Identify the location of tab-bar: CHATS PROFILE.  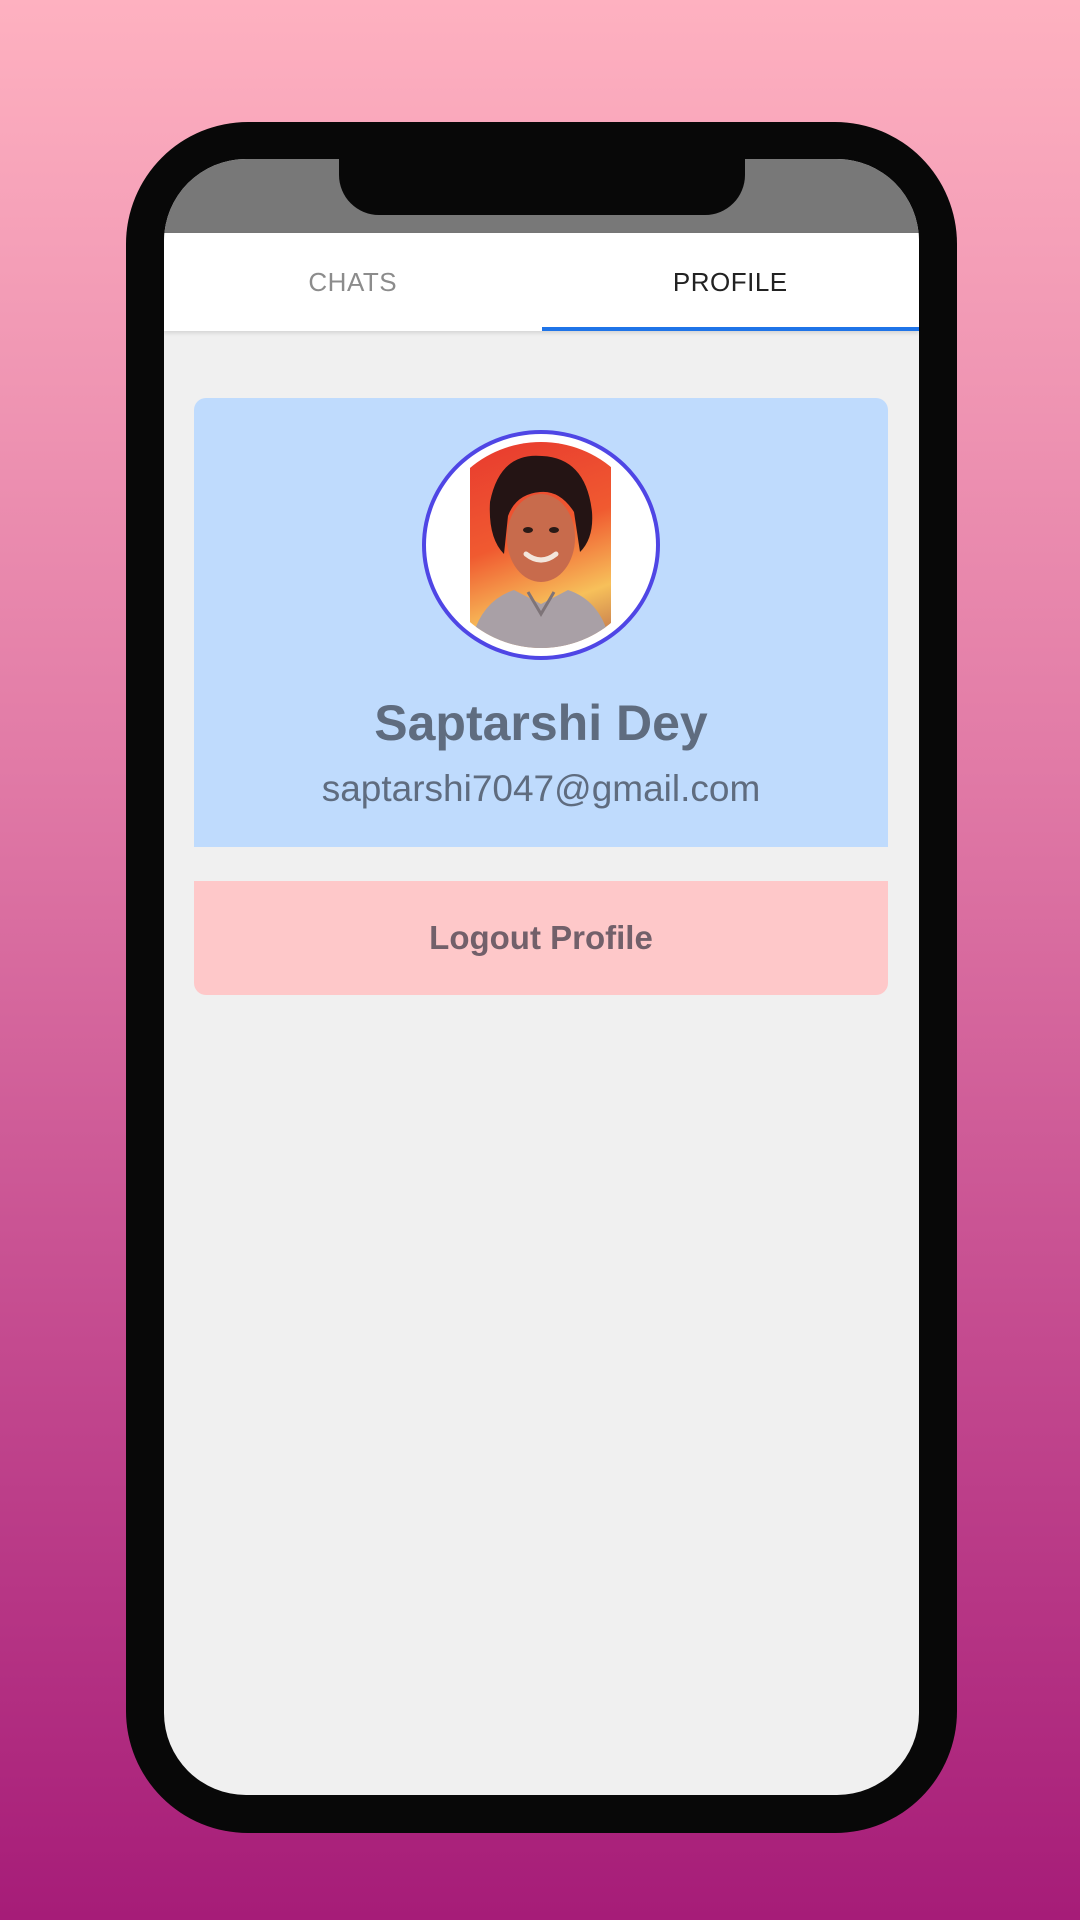
(541, 282).